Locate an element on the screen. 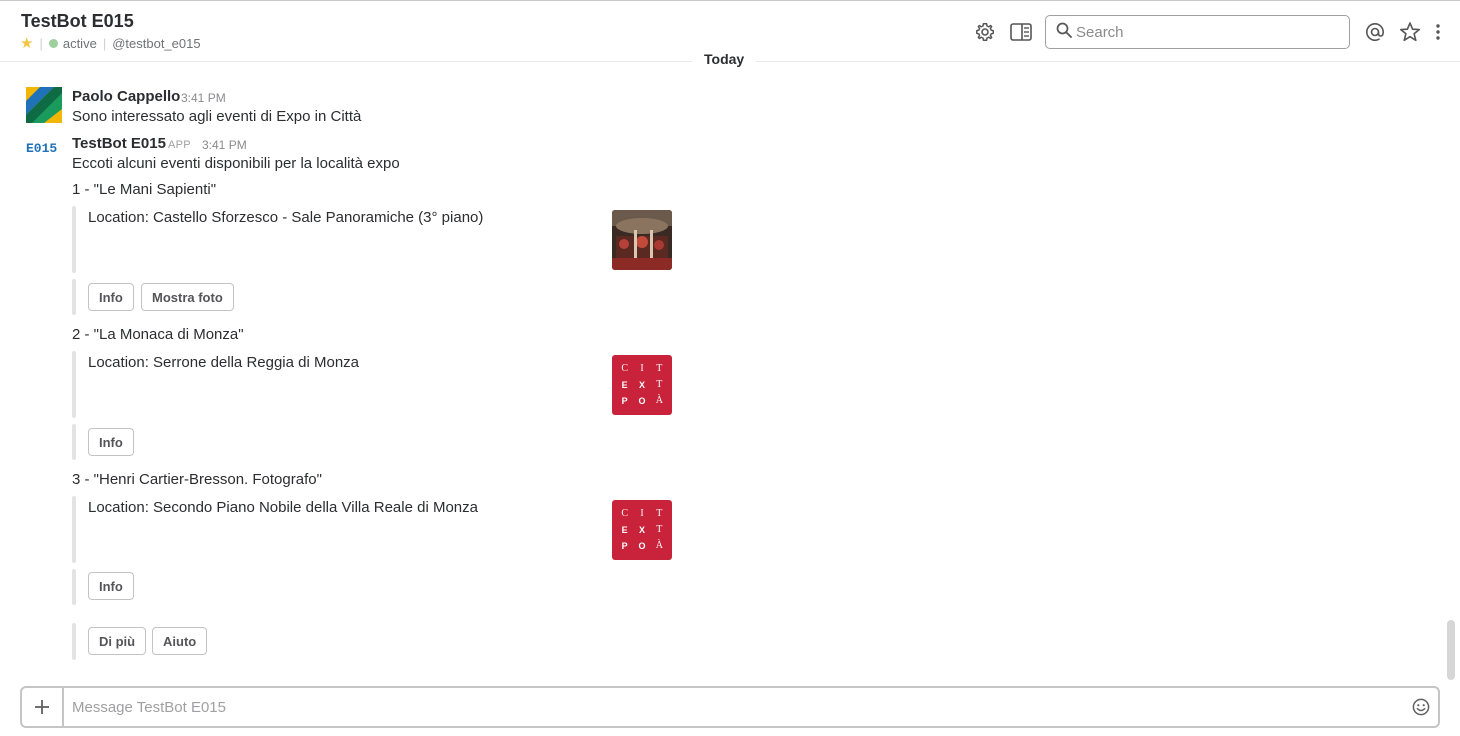 The image size is (1460, 736). channel-meta: ★ | active | @testbot_e015 is located at coordinates (110, 44).